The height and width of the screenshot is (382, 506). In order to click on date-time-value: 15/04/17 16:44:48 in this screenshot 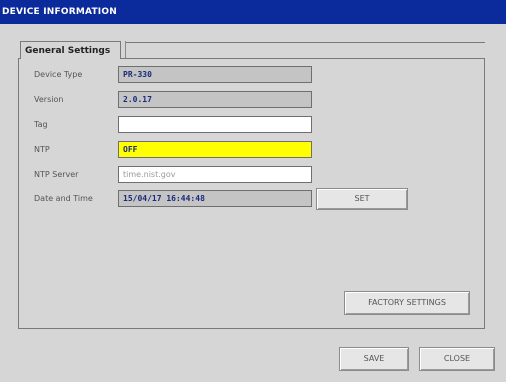, I will do `click(215, 198)`.